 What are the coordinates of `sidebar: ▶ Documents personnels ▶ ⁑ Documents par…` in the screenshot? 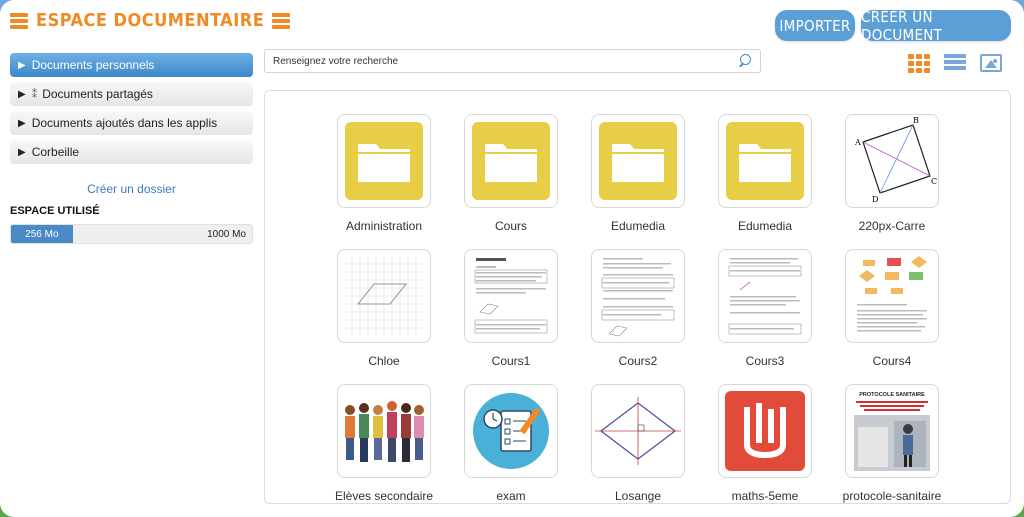 It's located at (131, 148).